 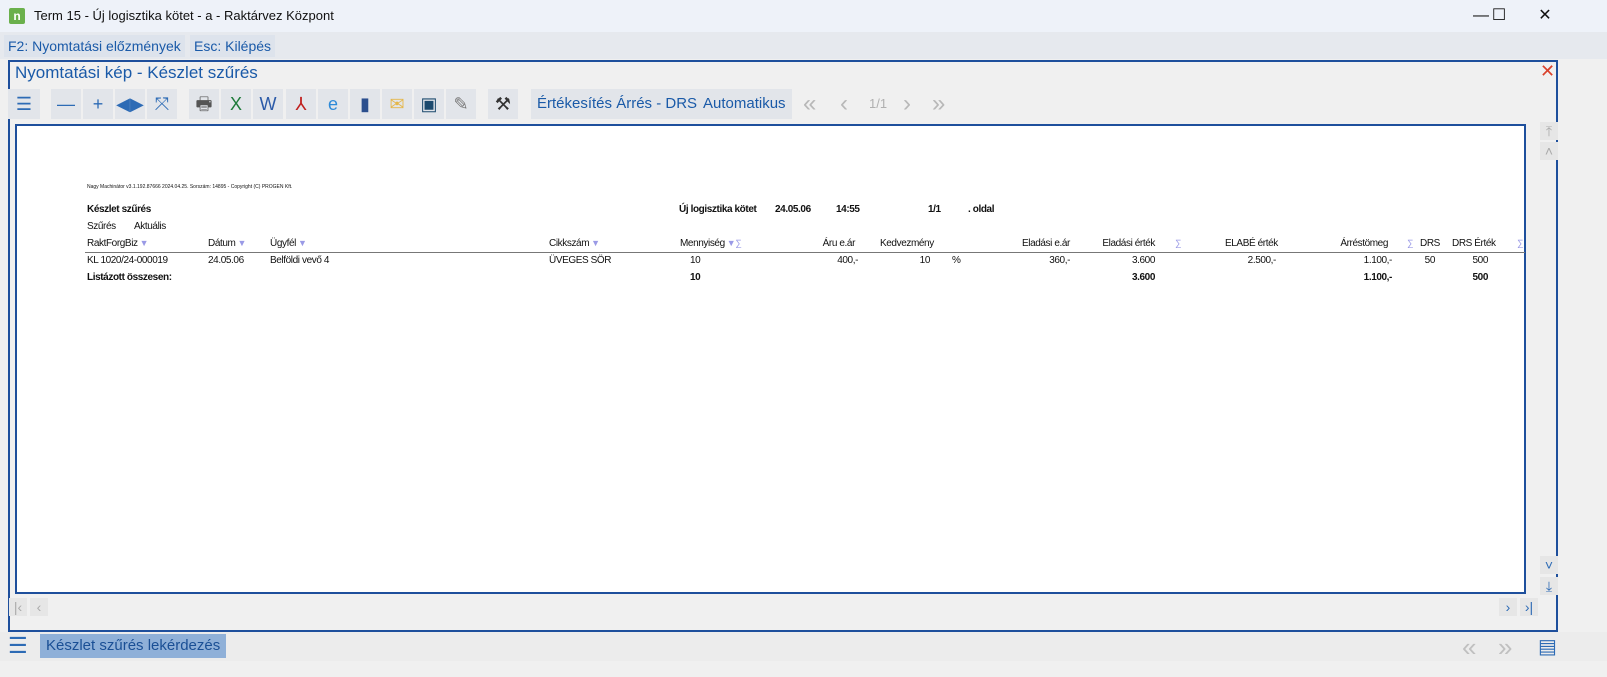 What do you see at coordinates (1480, 260) in the screenshot?
I see `cell-drs-ertek: 500` at bounding box center [1480, 260].